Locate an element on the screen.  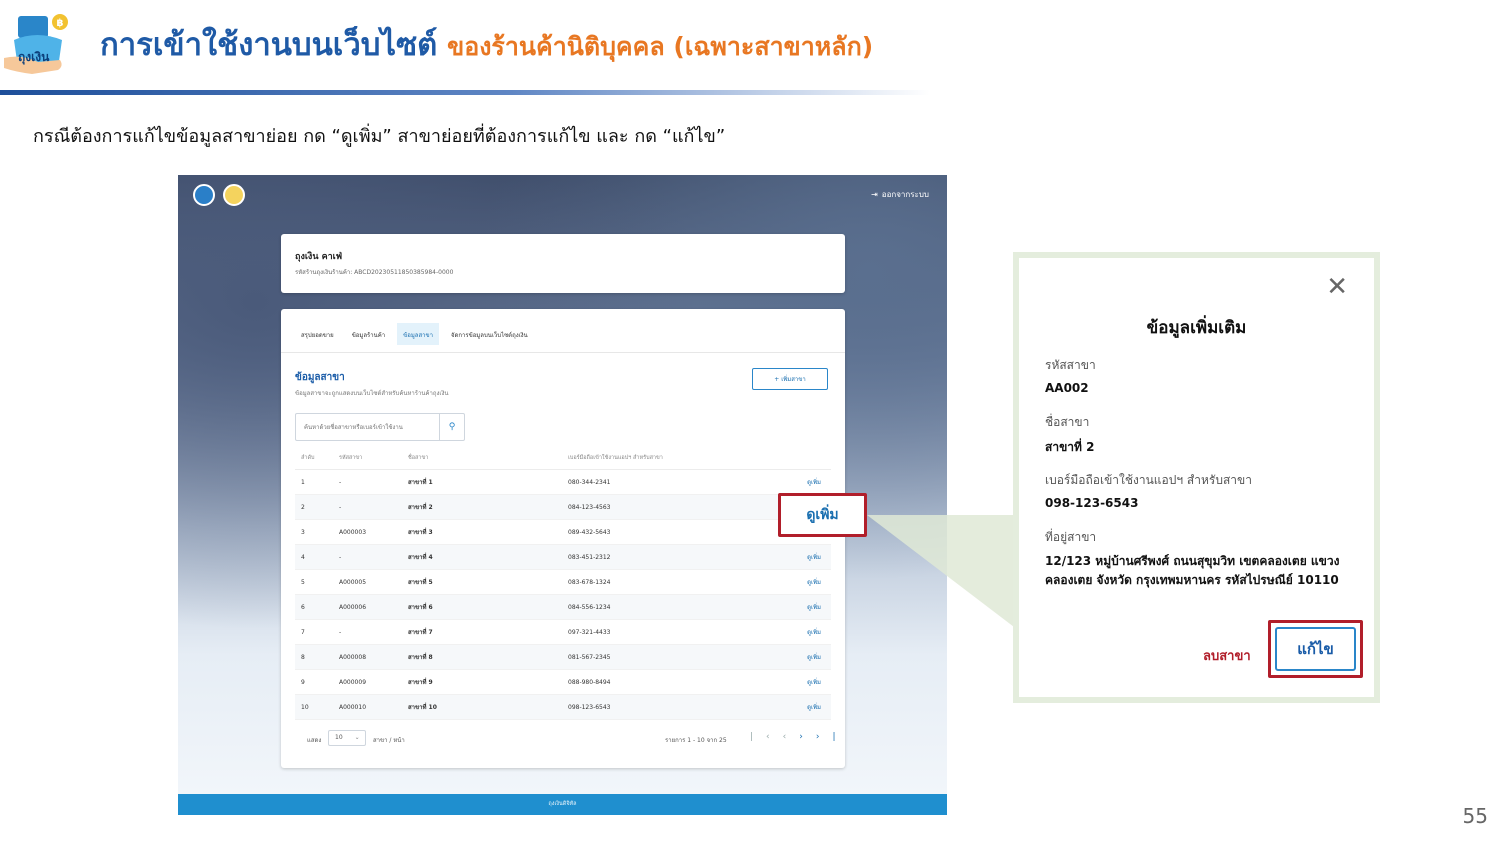
row-phone: 098-123-6543 is located at coordinates (662, 707).